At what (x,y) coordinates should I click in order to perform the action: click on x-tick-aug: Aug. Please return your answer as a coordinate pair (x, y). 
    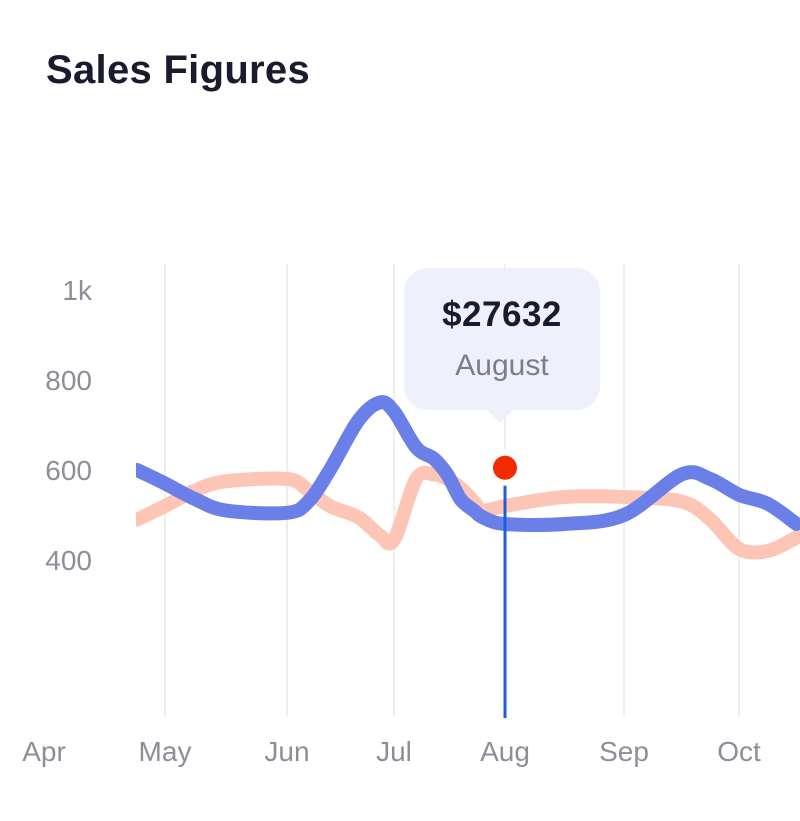
    Looking at the image, I should click on (505, 751).